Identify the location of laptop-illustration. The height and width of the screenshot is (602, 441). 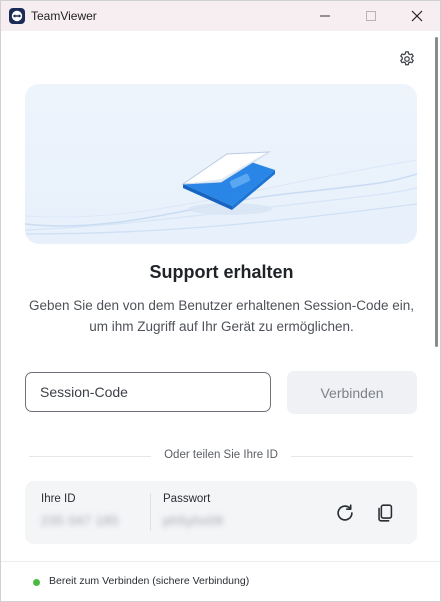
(221, 193).